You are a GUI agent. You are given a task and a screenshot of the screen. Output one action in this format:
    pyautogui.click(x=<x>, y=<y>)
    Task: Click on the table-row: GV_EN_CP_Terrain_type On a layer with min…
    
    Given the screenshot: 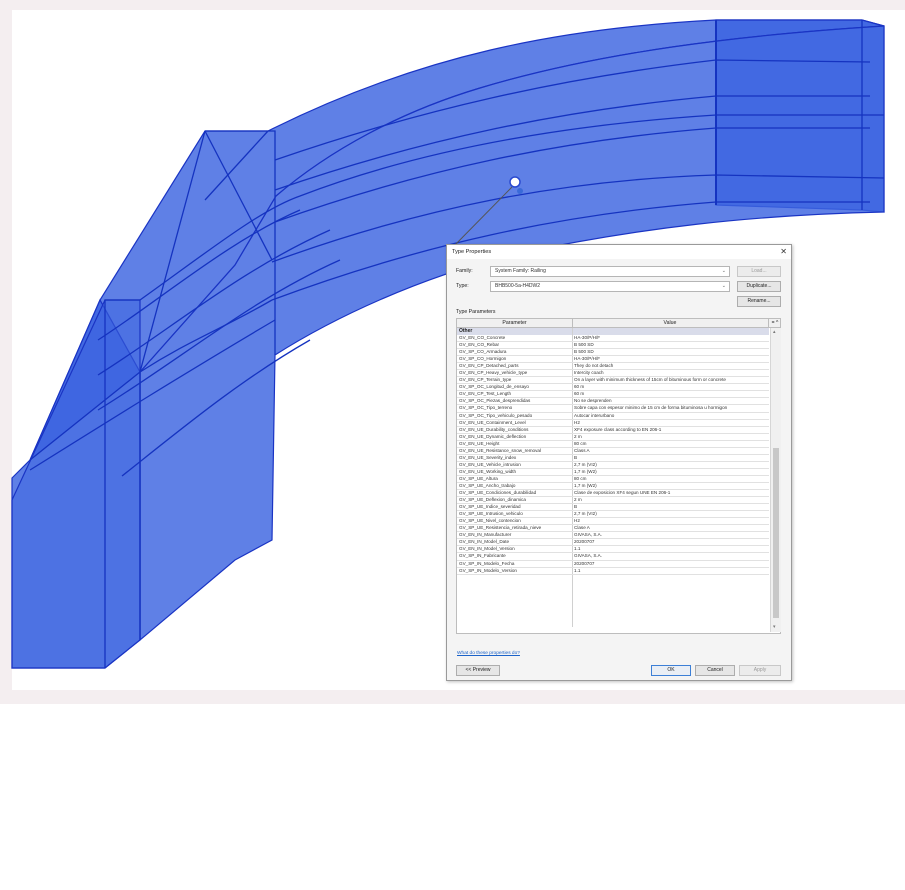 What is the action you would take?
    pyautogui.click(x=613, y=381)
    